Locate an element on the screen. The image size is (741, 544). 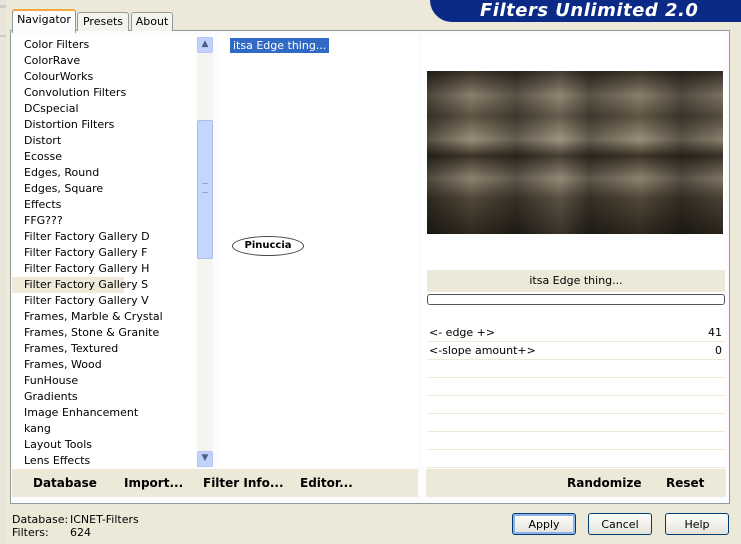
category-item: ColorRave is located at coordinates (104, 61).